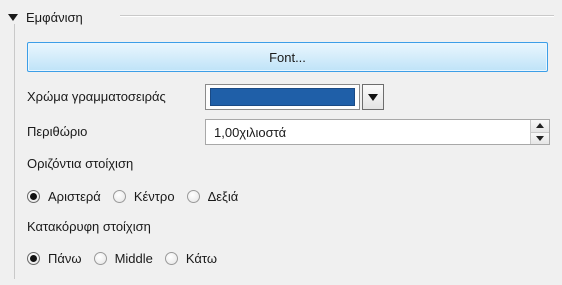 Image resolution: width=562 pixels, height=285 pixels. What do you see at coordinates (80, 163) in the screenshot?
I see `horizontal-alignment-label: Οριζόντια στοίχιση` at bounding box center [80, 163].